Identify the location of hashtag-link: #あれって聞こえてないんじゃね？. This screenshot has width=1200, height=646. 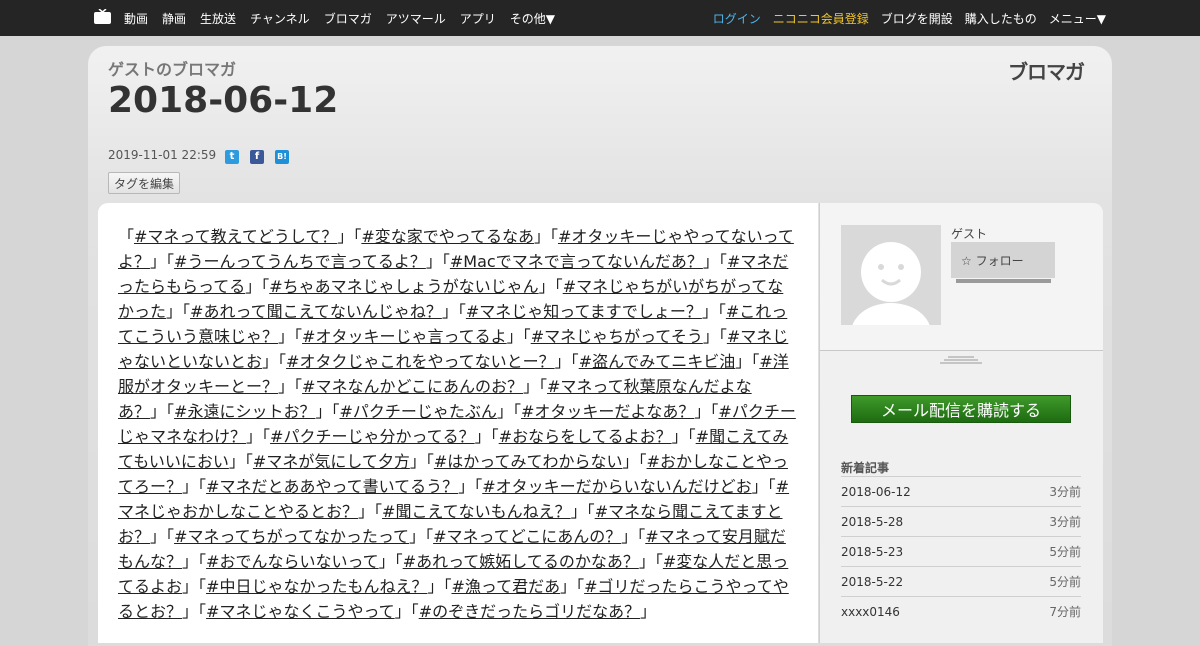
(316, 311).